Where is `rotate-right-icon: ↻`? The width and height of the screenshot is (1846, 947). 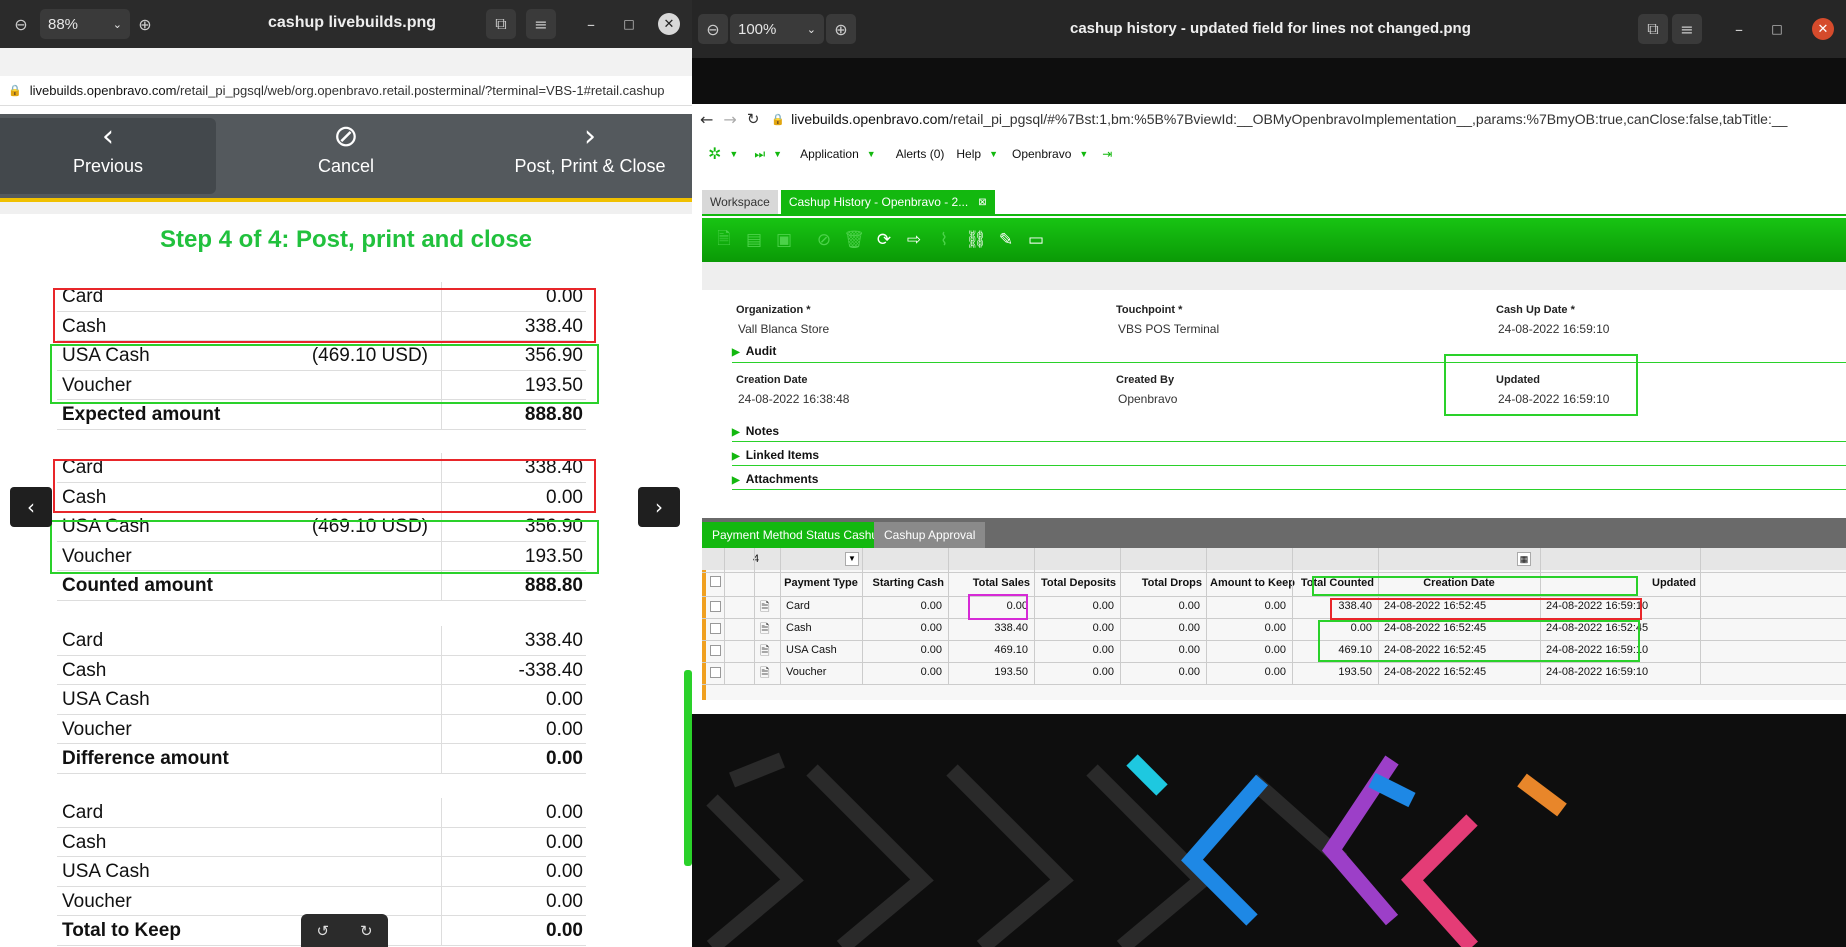 rotate-right-icon: ↻ is located at coordinates (366, 931).